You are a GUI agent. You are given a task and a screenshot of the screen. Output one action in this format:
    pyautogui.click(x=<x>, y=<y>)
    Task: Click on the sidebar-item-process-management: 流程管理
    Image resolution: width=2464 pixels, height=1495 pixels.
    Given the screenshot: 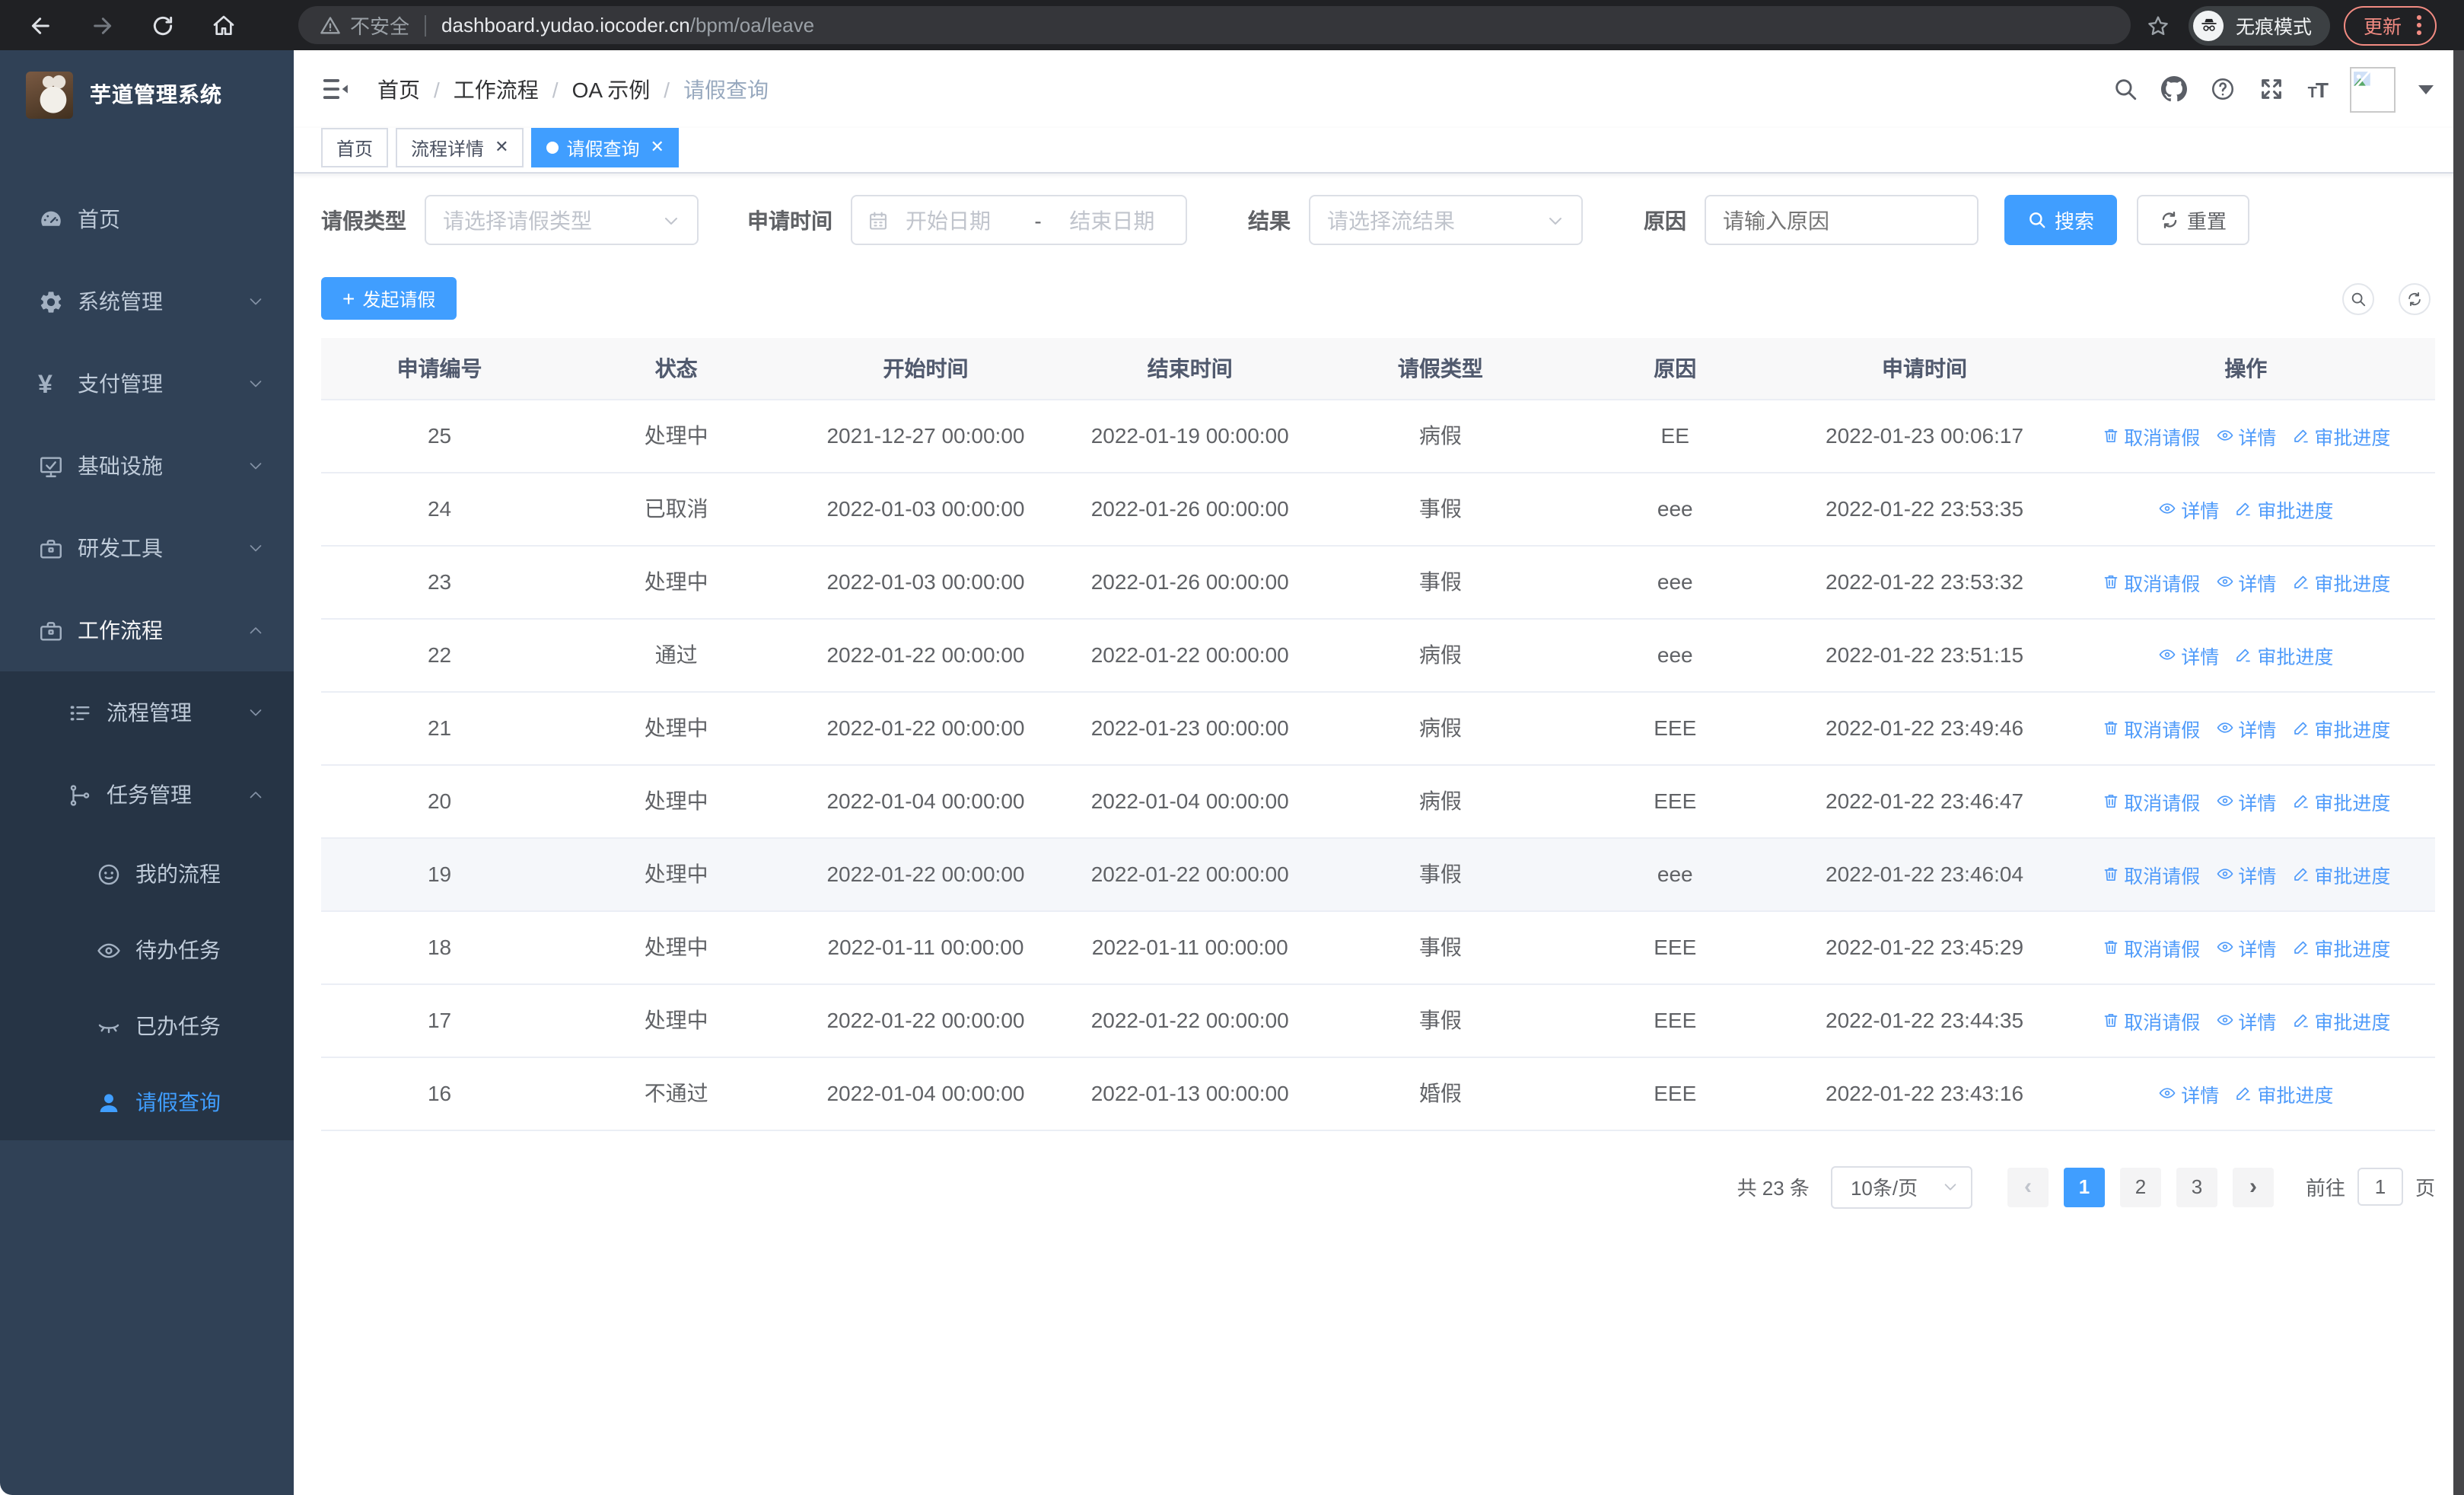 What is the action you would take?
    pyautogui.click(x=147, y=713)
    